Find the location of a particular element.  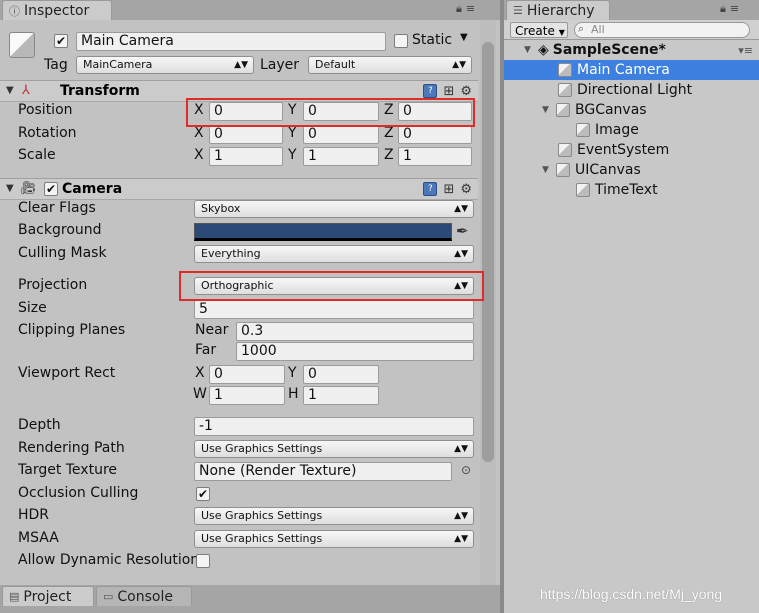

tab-console: ▭ Console is located at coordinates (144, 596).